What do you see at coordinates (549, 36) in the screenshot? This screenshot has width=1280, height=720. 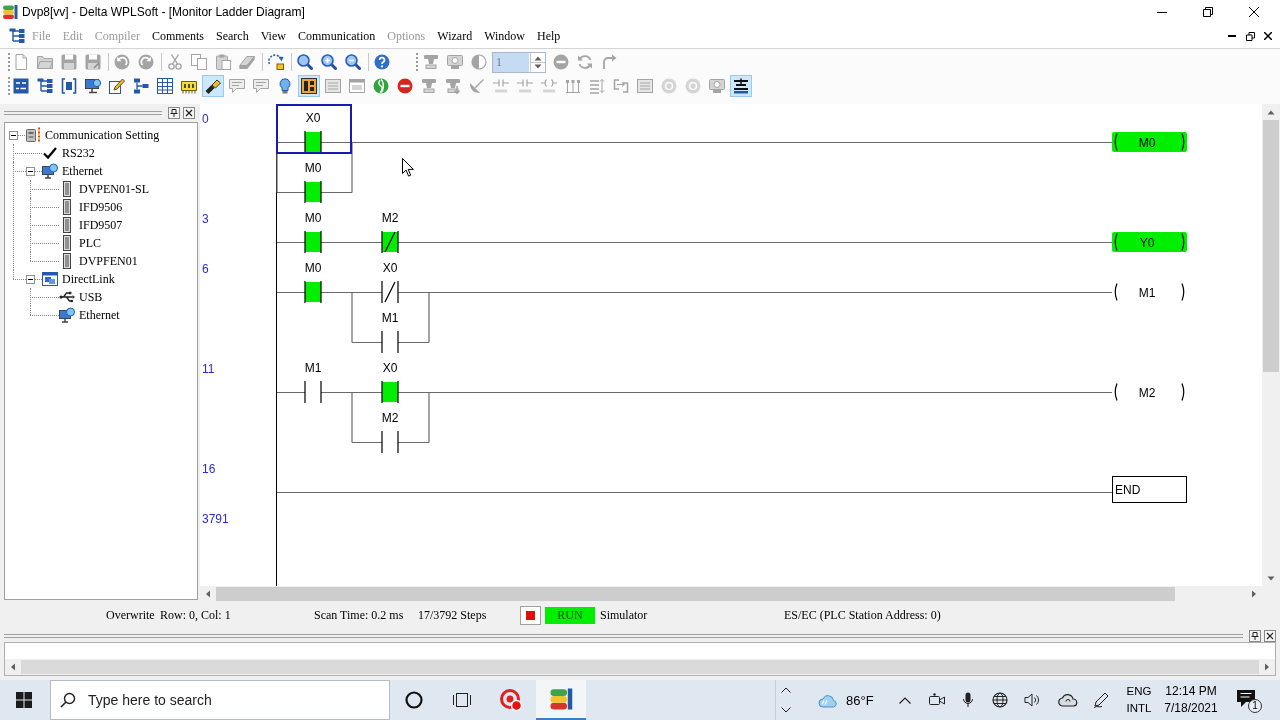 I see `menu-item: Help` at bounding box center [549, 36].